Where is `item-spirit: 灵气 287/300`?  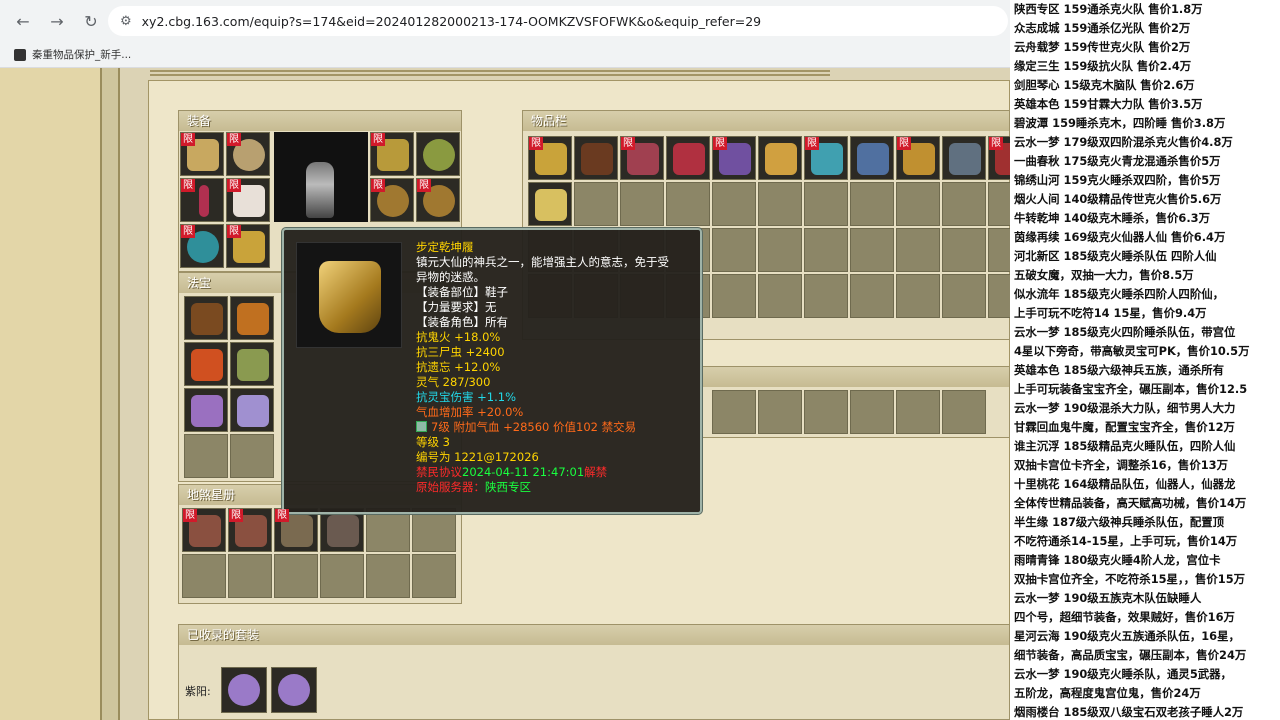
item-spirit: 灵气 287/300 is located at coordinates (453, 382).